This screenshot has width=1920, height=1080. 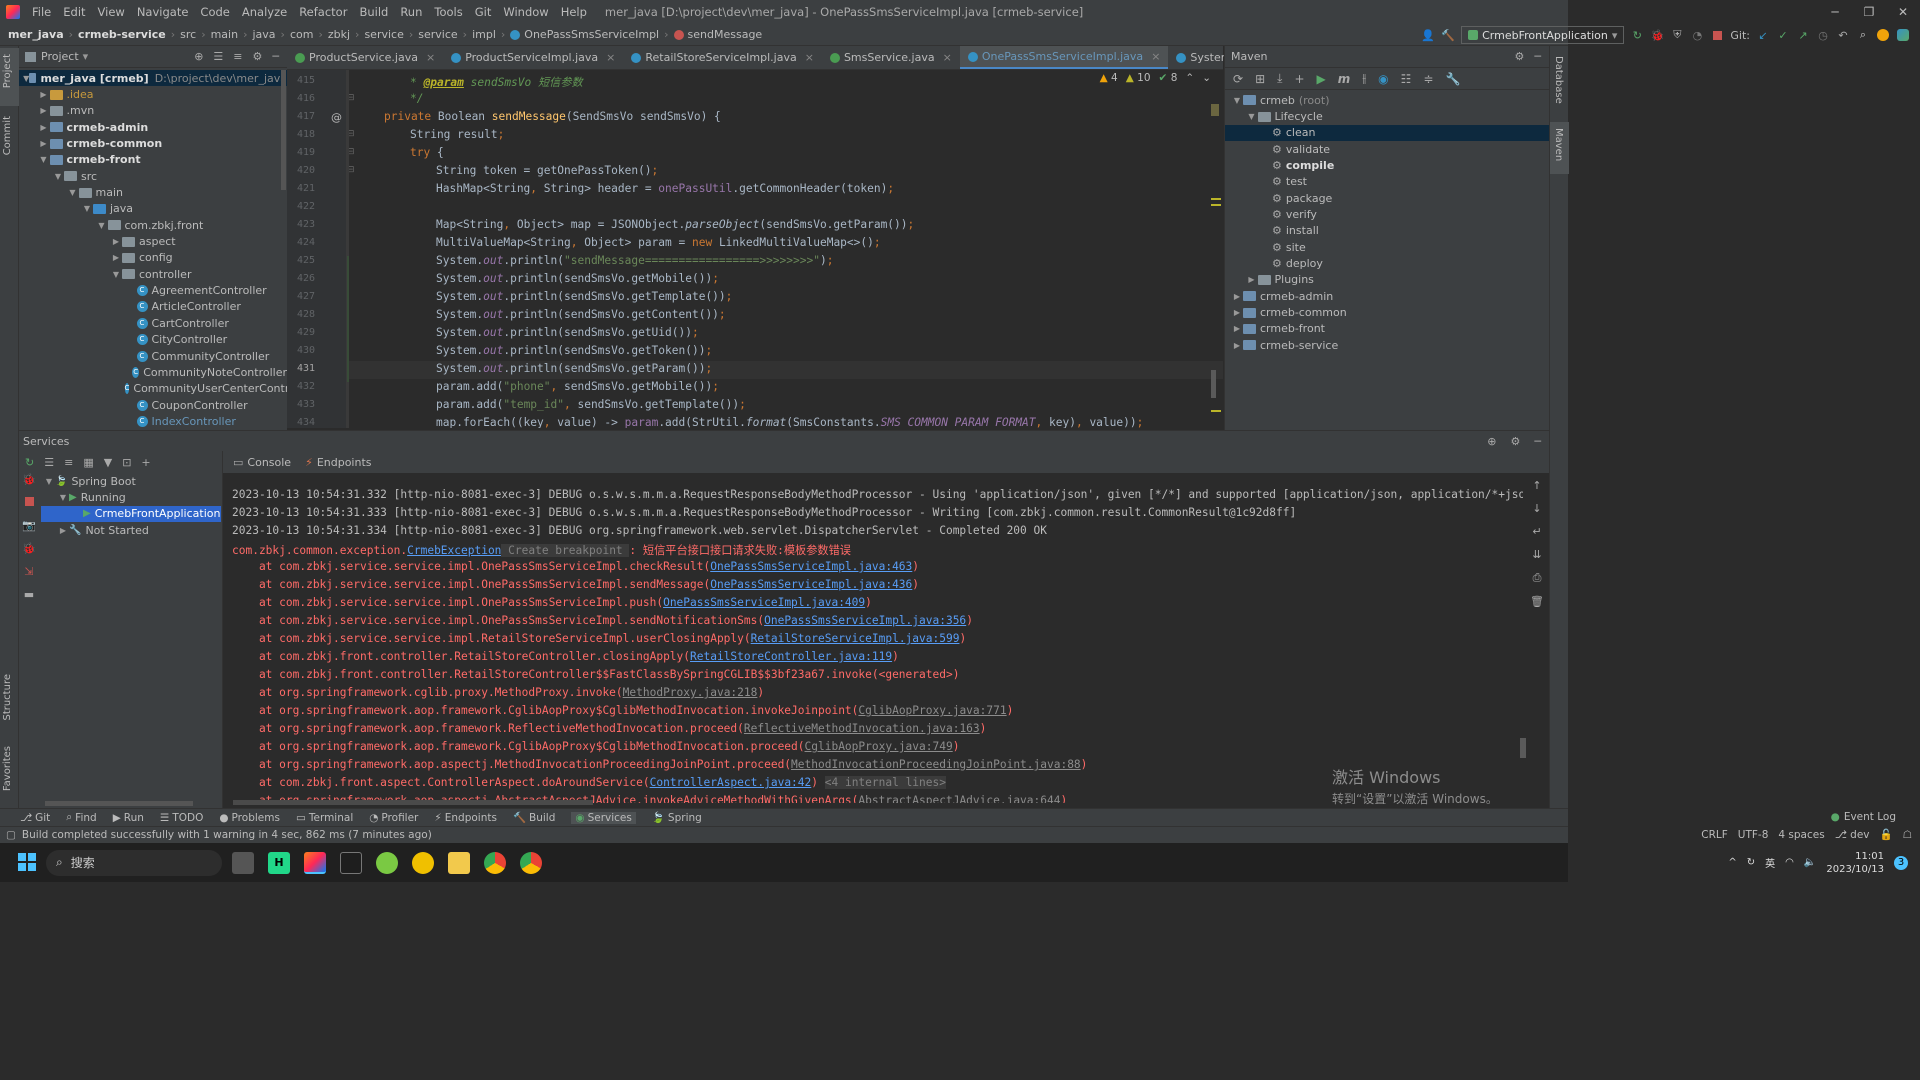 I want to click on project-tree-item: ▼ main, so click(x=153, y=192).